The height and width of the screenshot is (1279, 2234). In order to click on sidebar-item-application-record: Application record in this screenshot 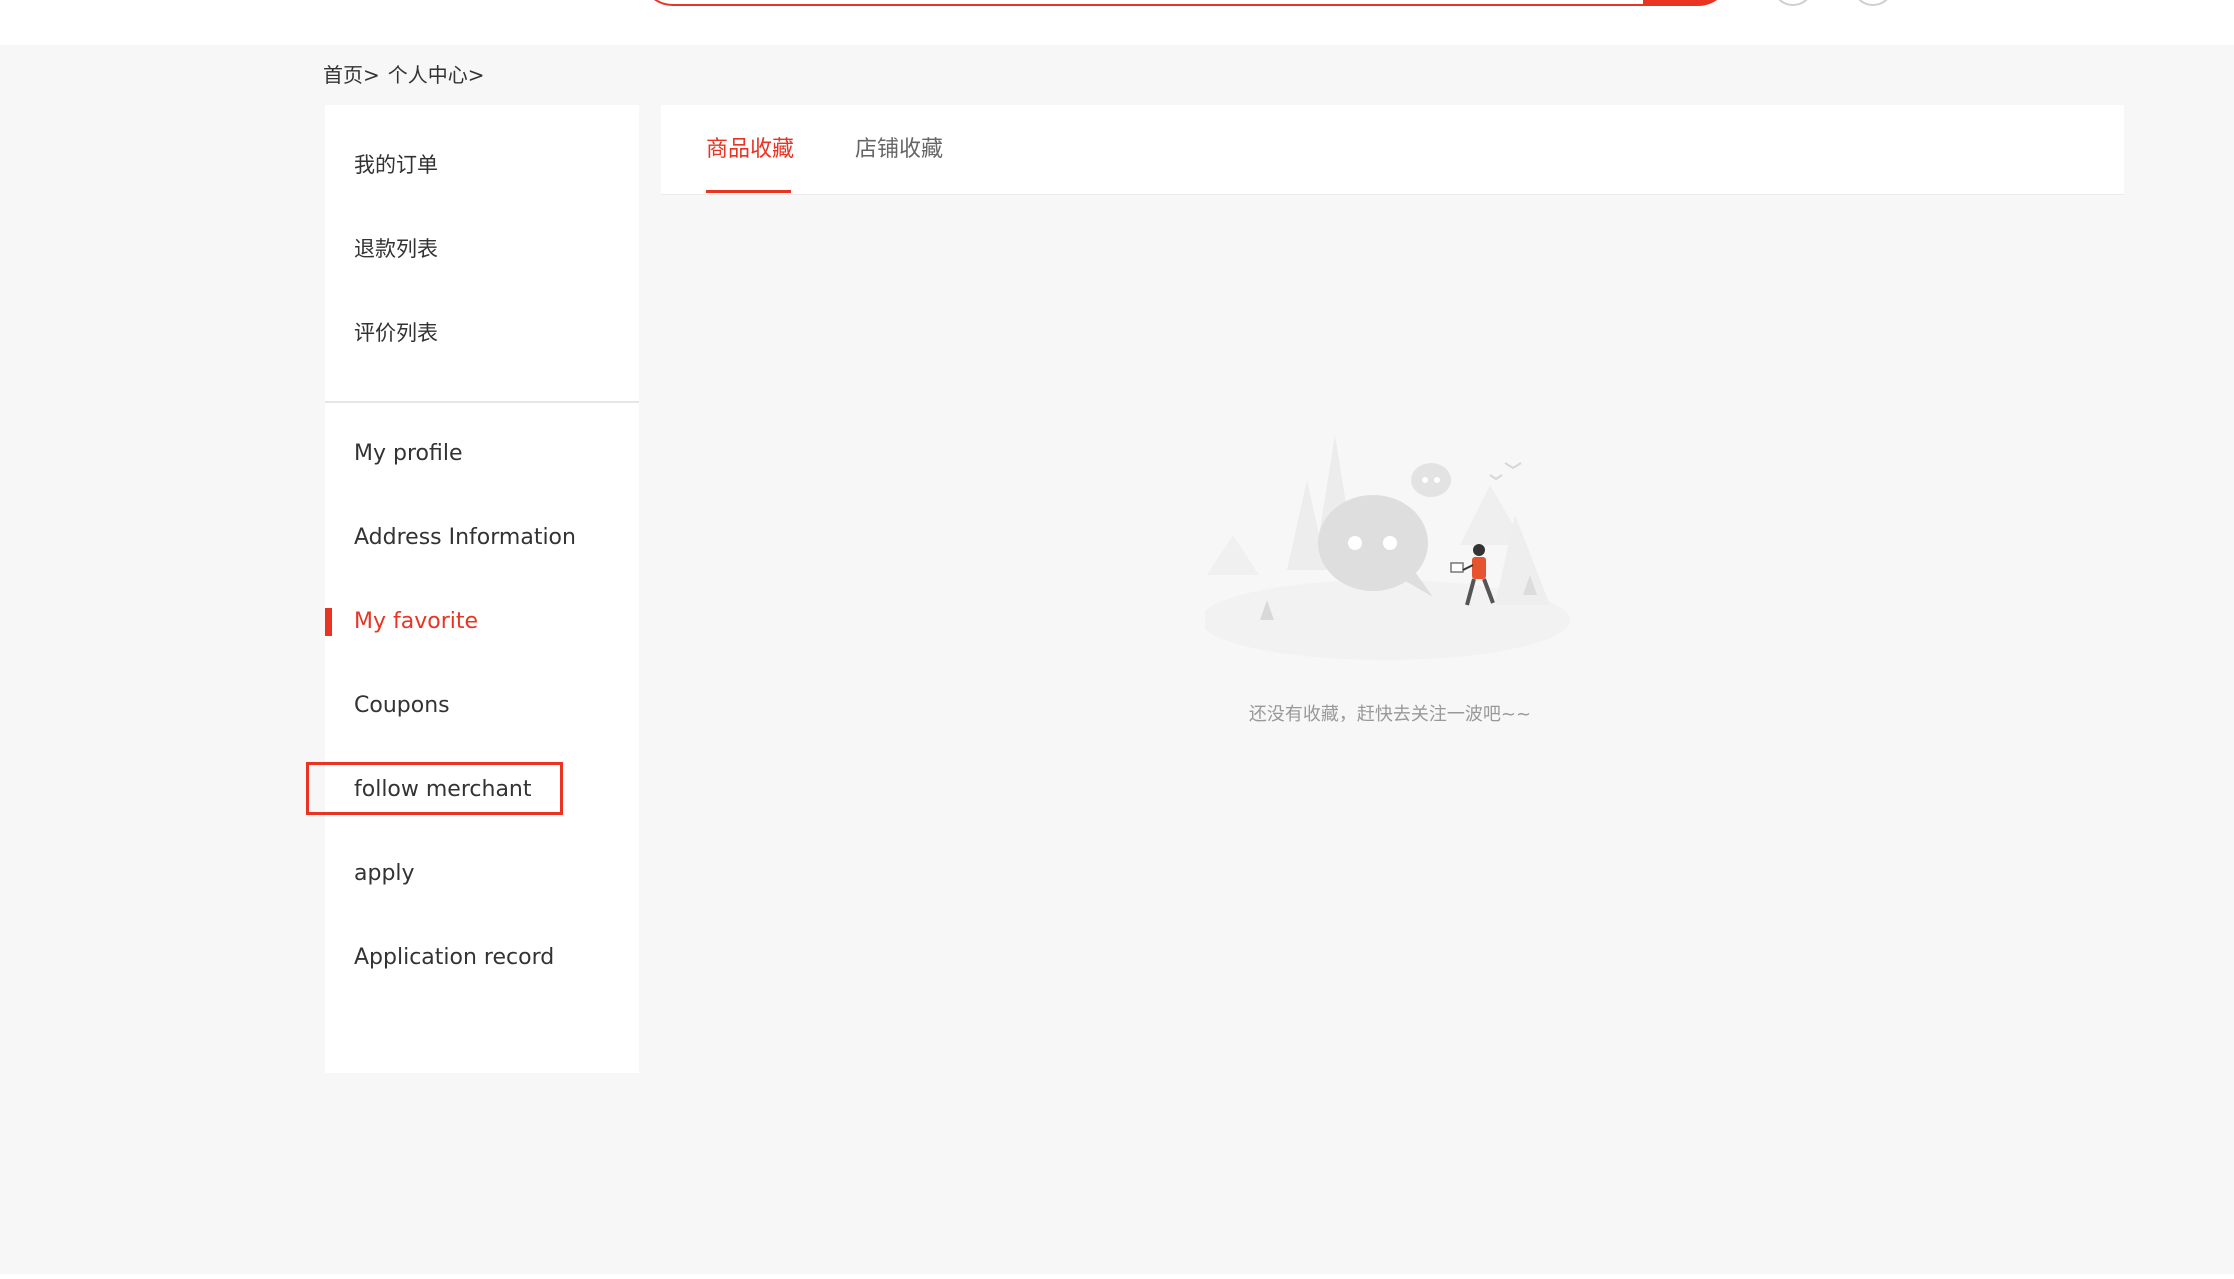, I will do `click(454, 958)`.